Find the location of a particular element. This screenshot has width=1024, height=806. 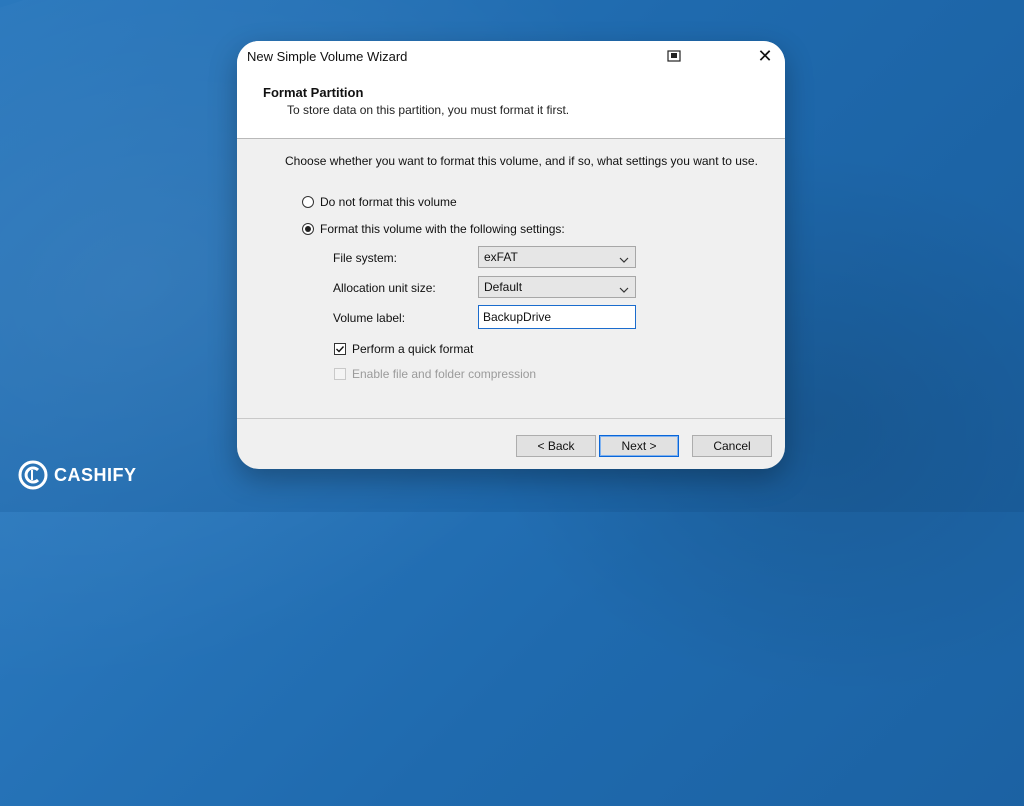

volume-label-label: Volume label: is located at coordinates (369, 318).